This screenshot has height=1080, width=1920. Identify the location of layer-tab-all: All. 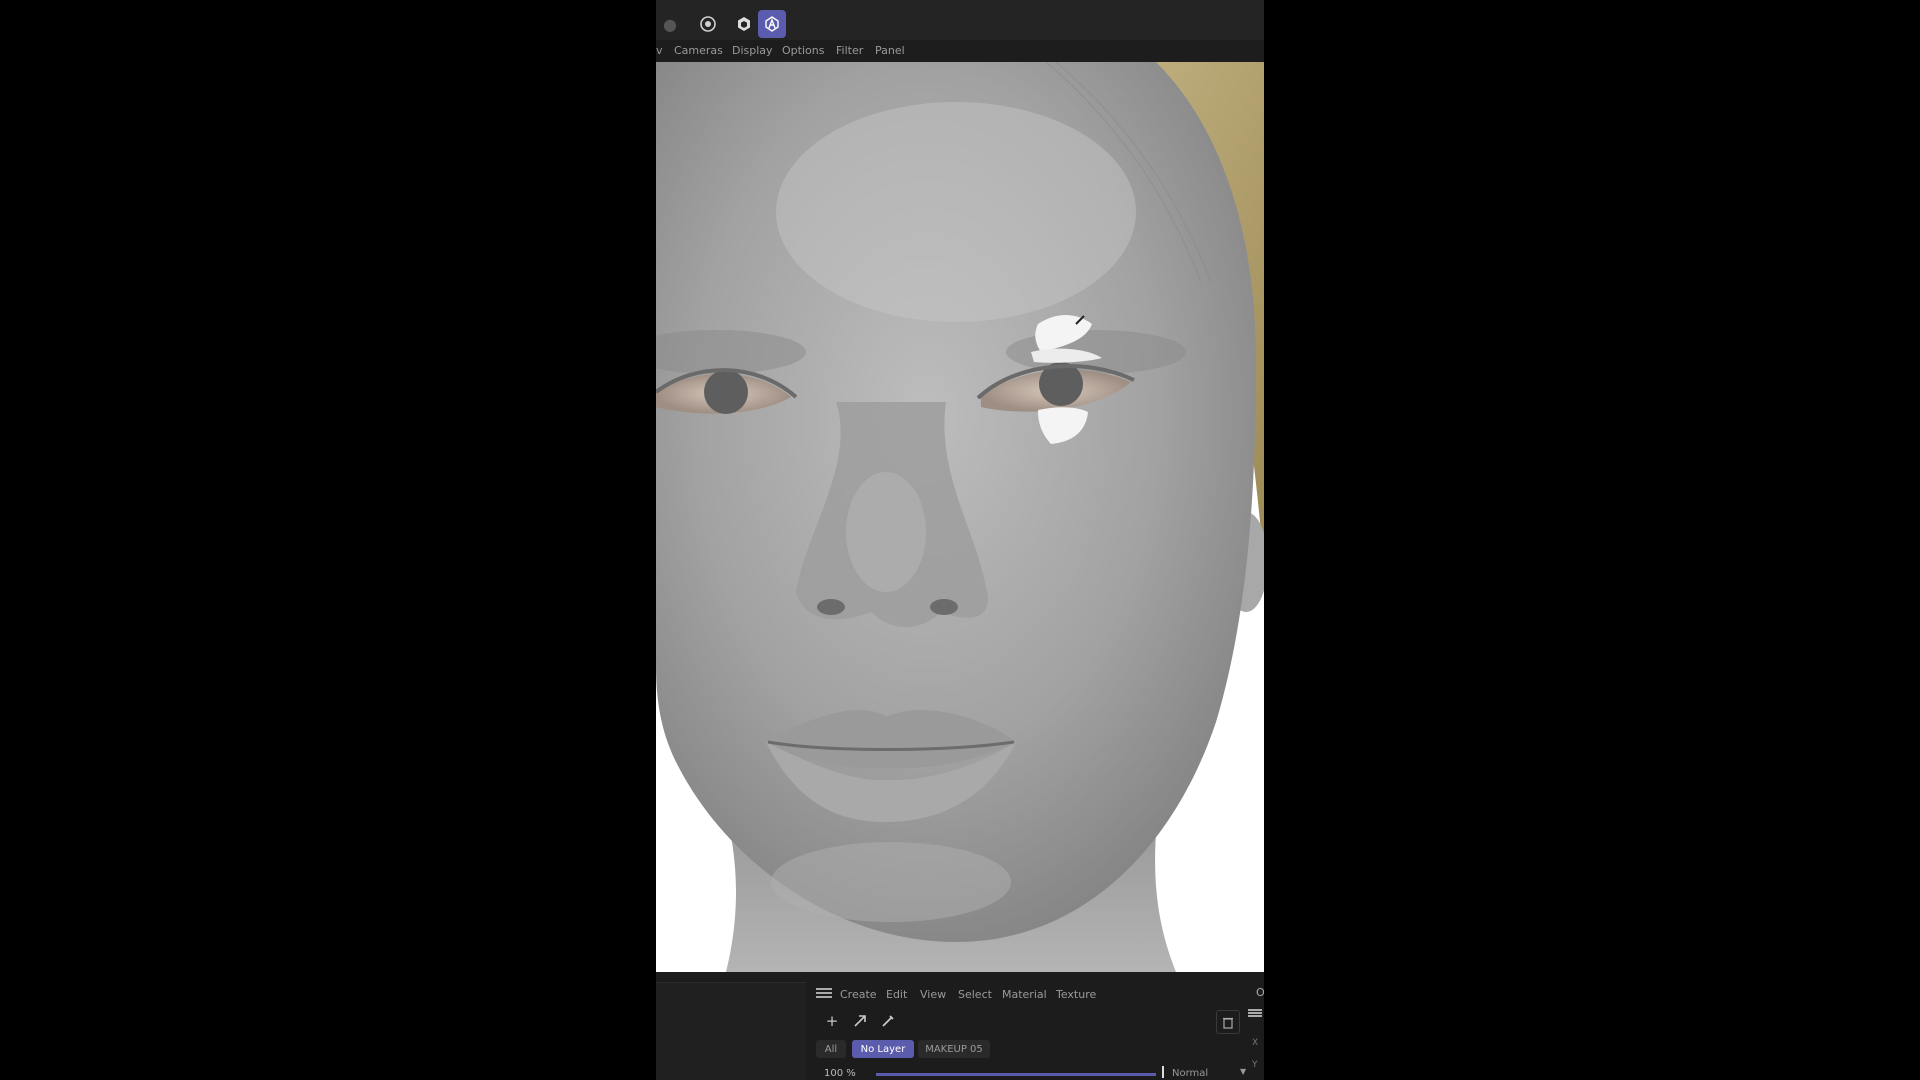
(831, 1049).